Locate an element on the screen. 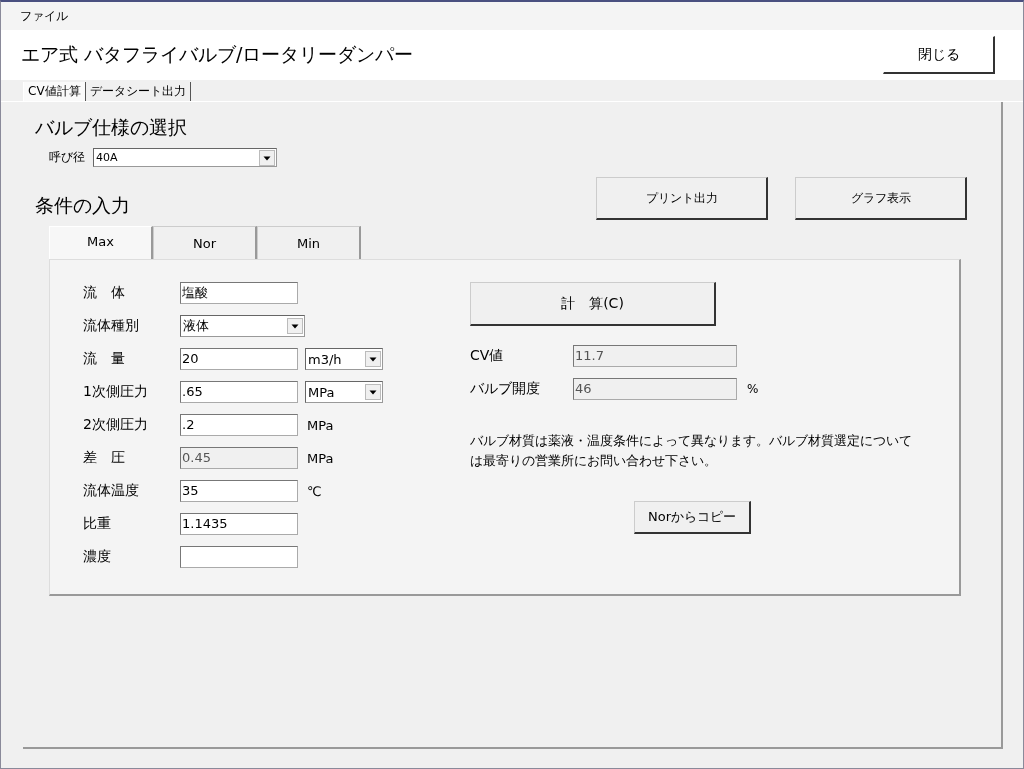 The width and height of the screenshot is (1024, 769). case-tab: Max is located at coordinates (101, 242).